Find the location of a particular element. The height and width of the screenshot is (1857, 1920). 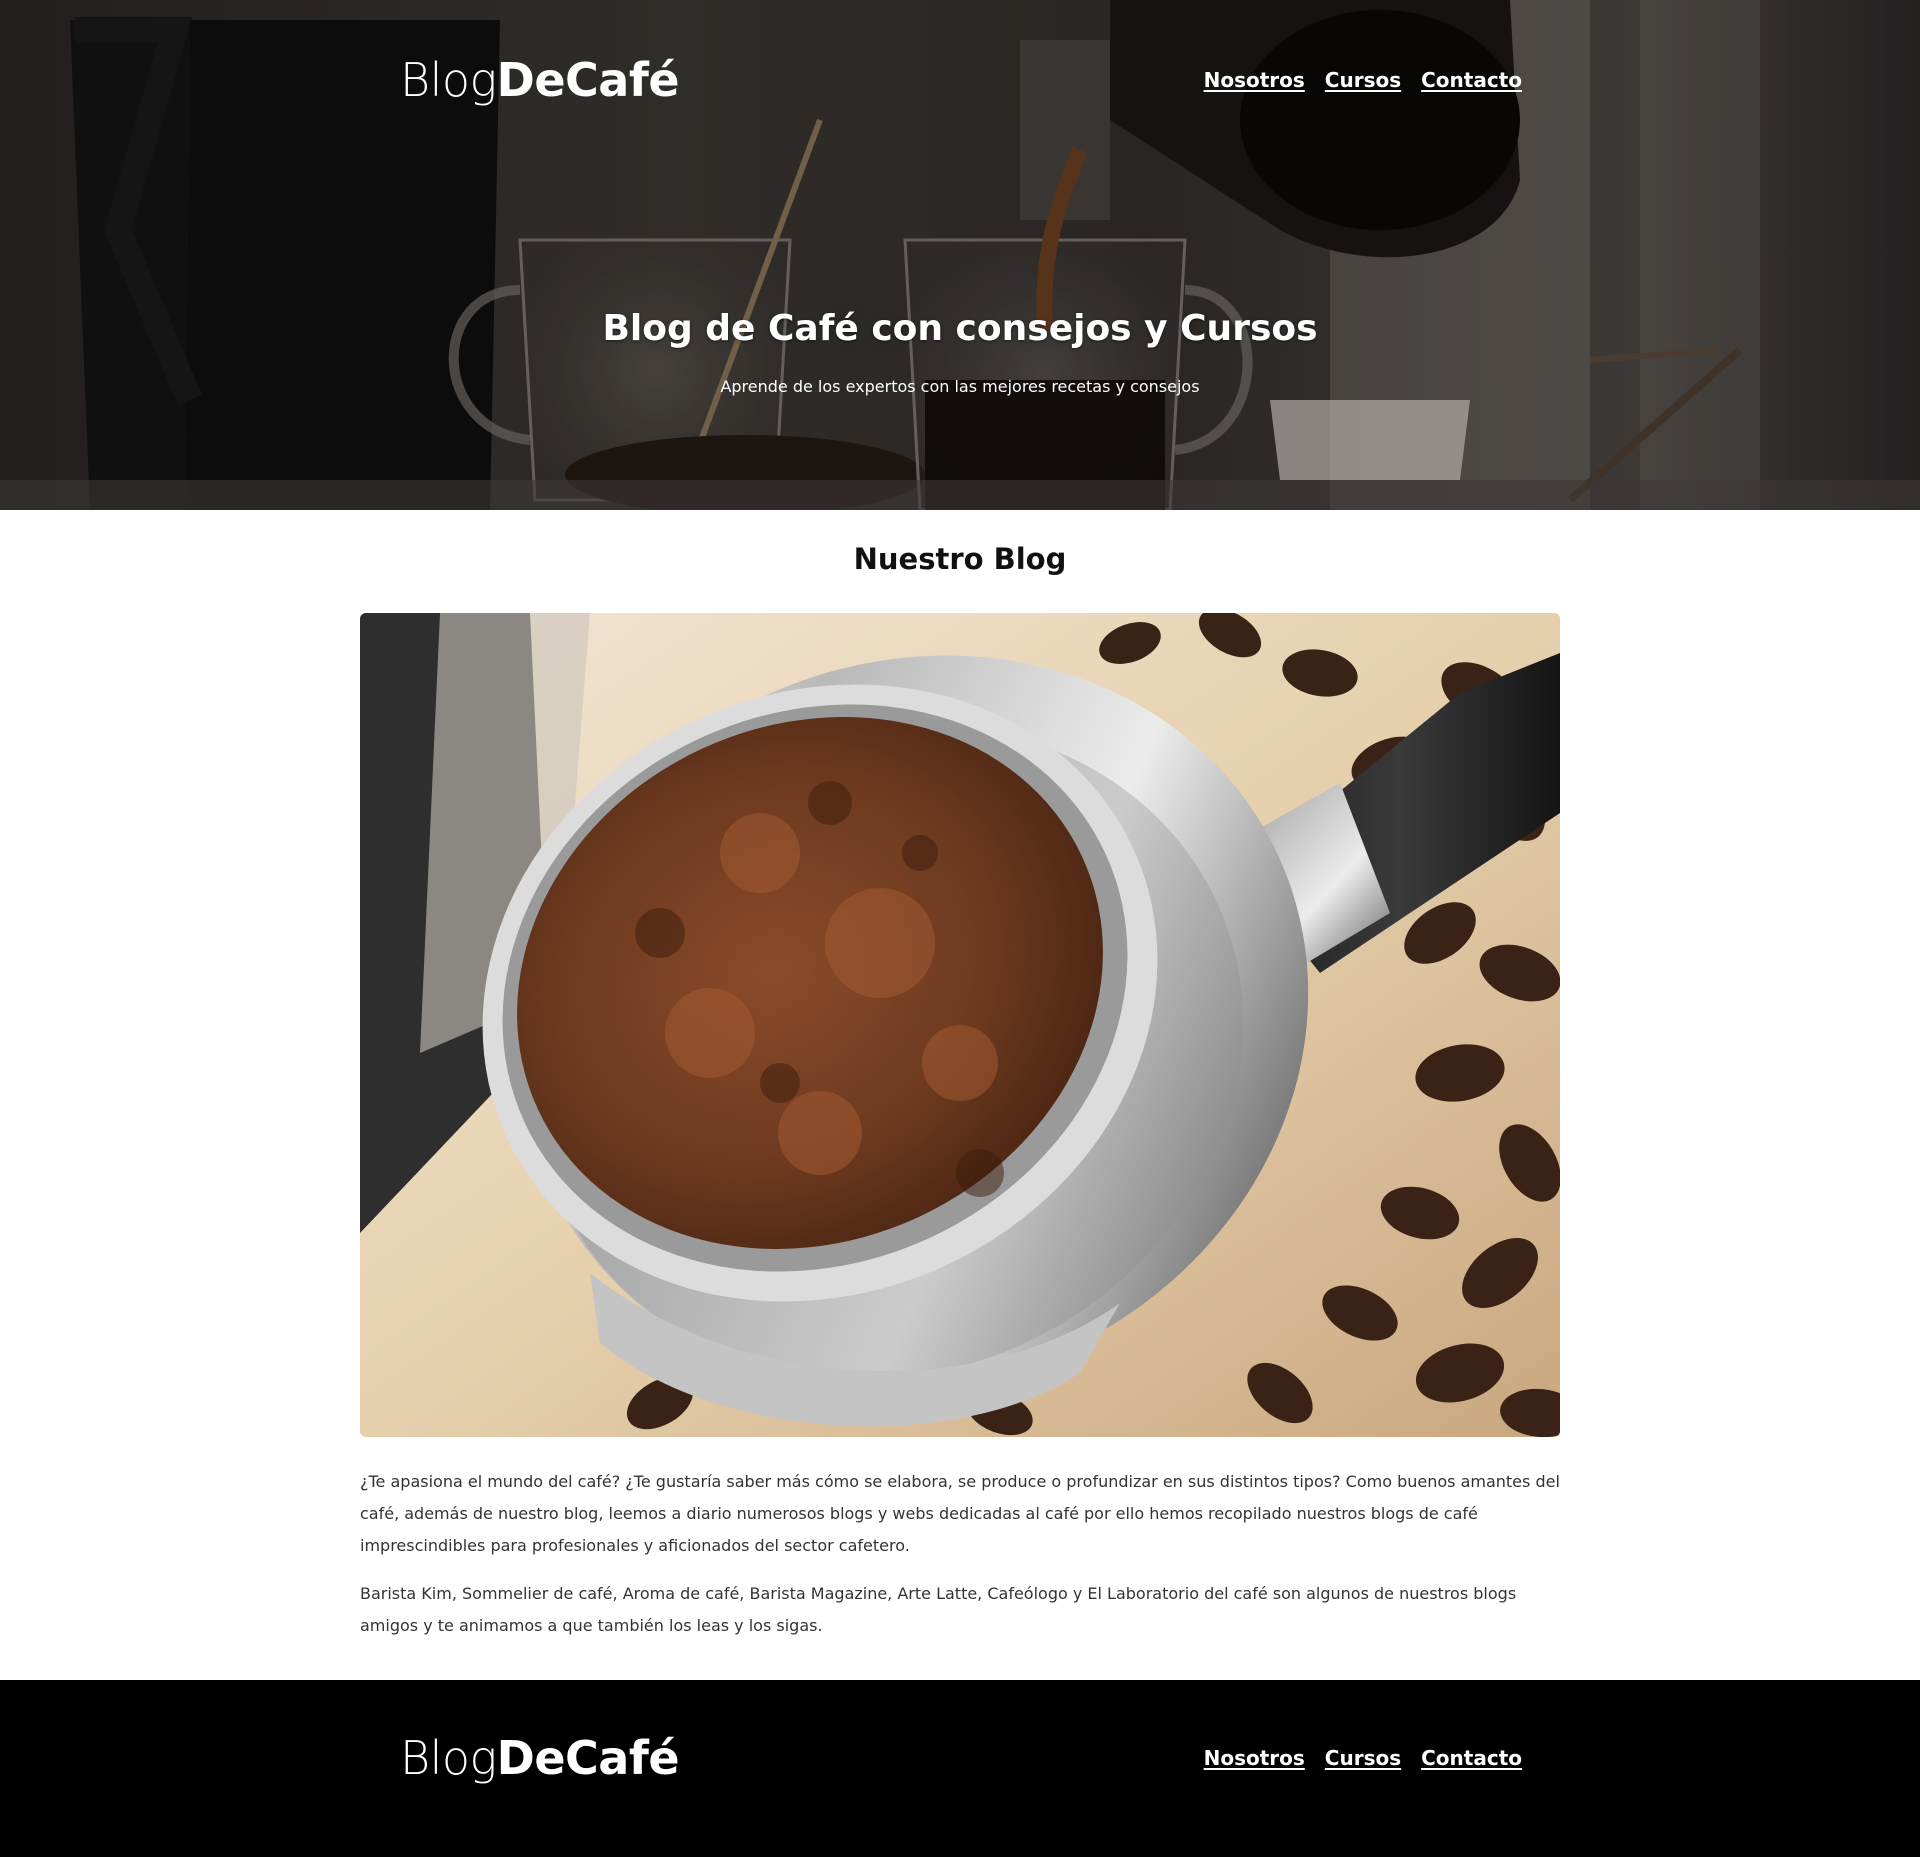

footer-logo: BlogDeCafé is located at coordinates (540, 1758).